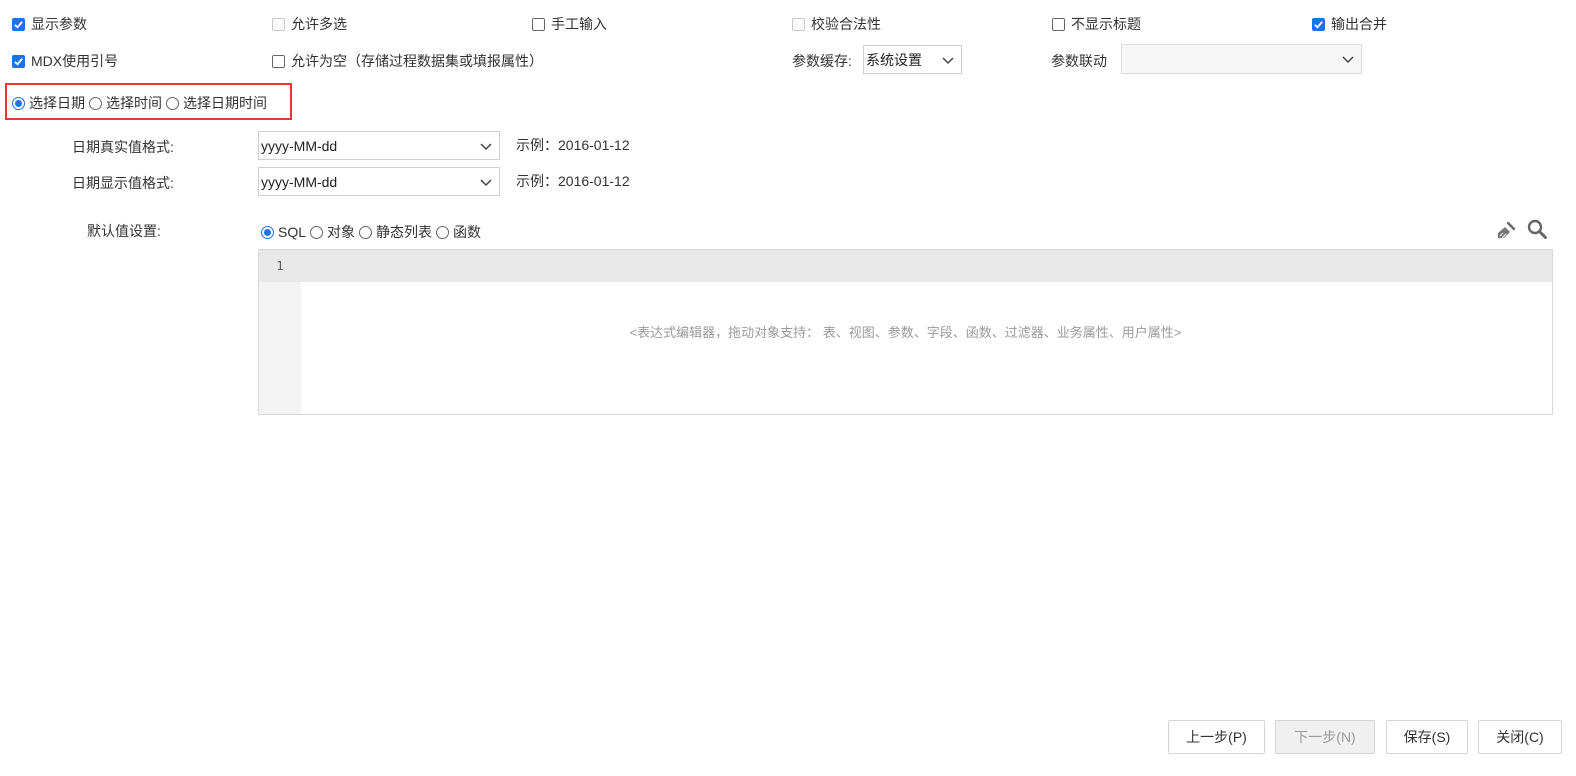 The width and height of the screenshot is (1576, 776). Describe the element at coordinates (1537, 229) in the screenshot. I see `search-icon` at that location.